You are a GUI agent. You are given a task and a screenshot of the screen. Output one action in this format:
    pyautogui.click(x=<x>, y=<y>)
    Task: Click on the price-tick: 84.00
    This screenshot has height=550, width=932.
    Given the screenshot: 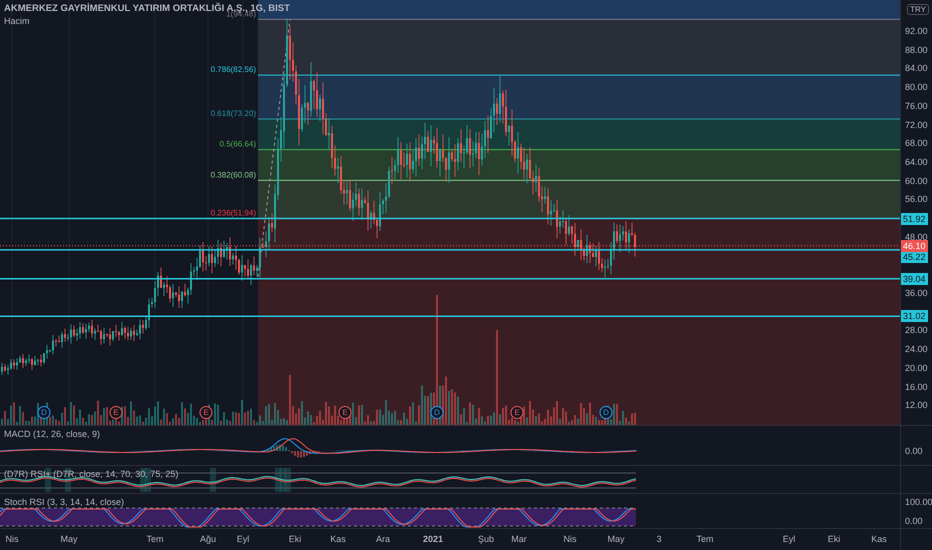 What is the action you would take?
    pyautogui.click(x=916, y=68)
    